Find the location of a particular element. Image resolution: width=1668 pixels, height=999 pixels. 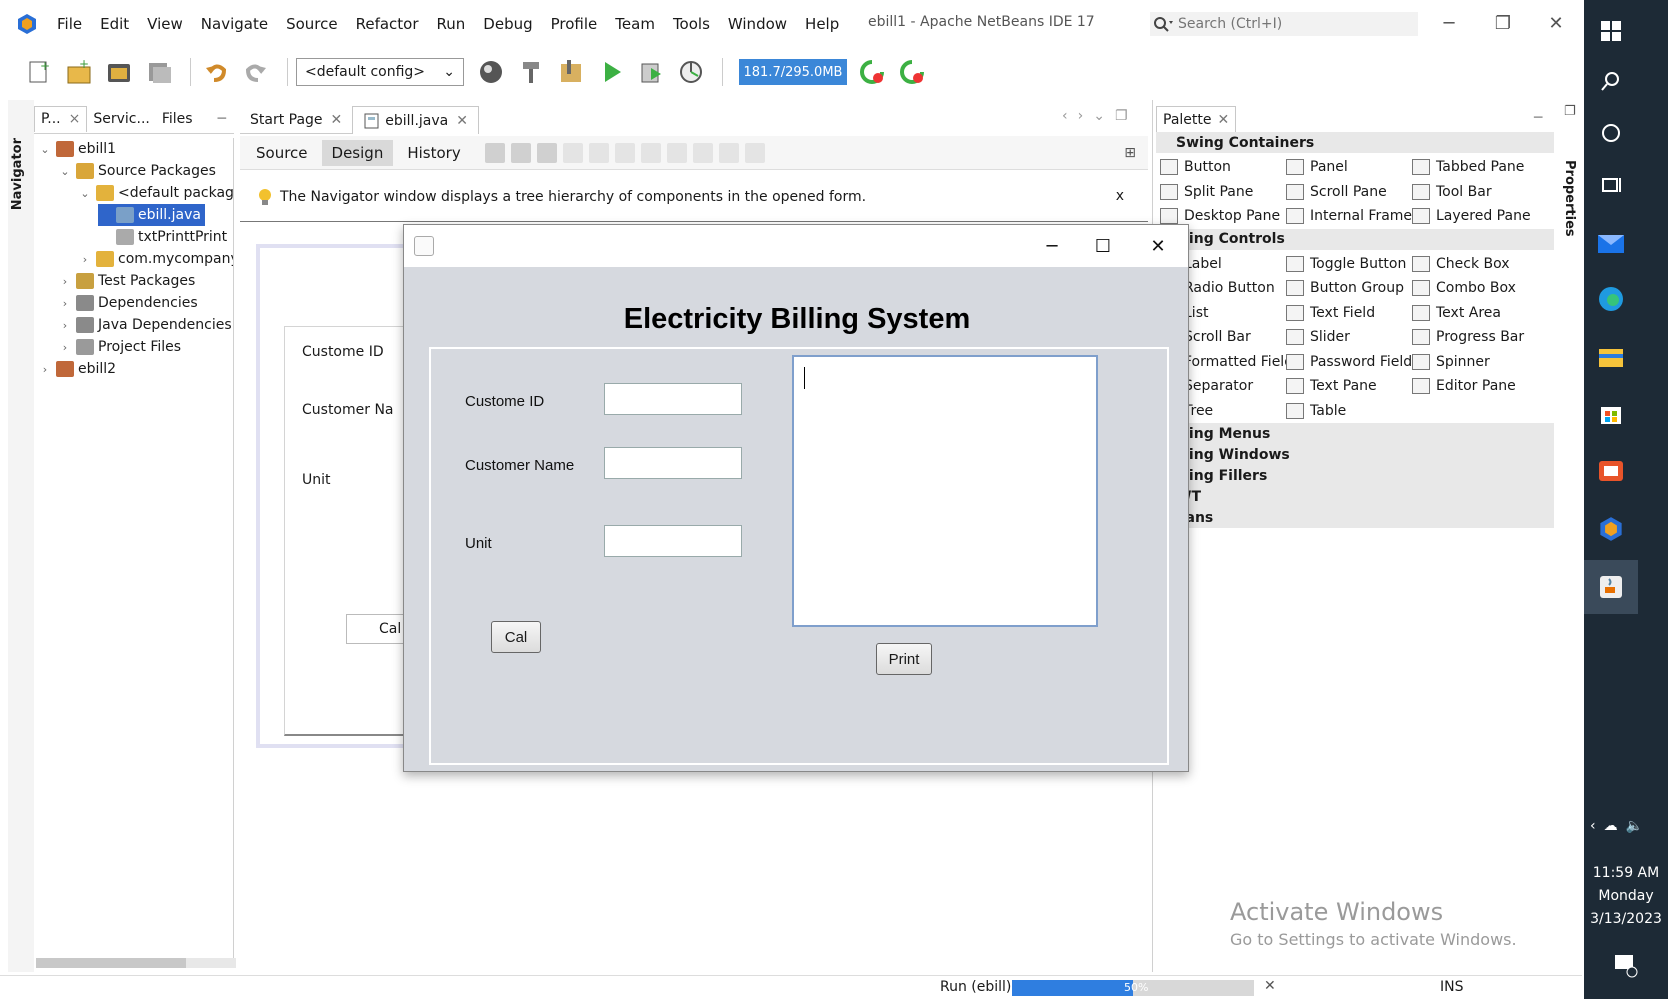

customer-name-field is located at coordinates (673, 463).